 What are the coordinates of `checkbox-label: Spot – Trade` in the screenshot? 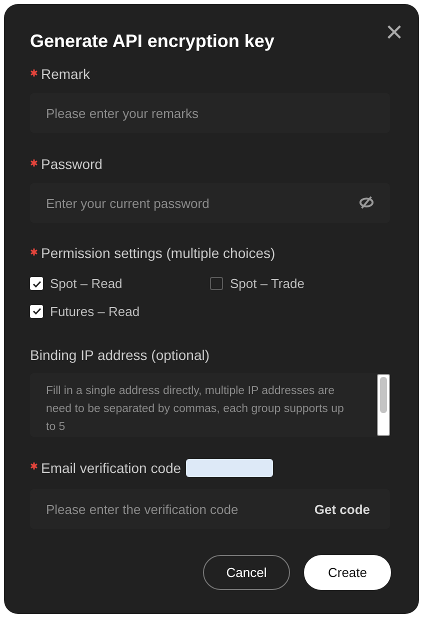 It's located at (267, 284).